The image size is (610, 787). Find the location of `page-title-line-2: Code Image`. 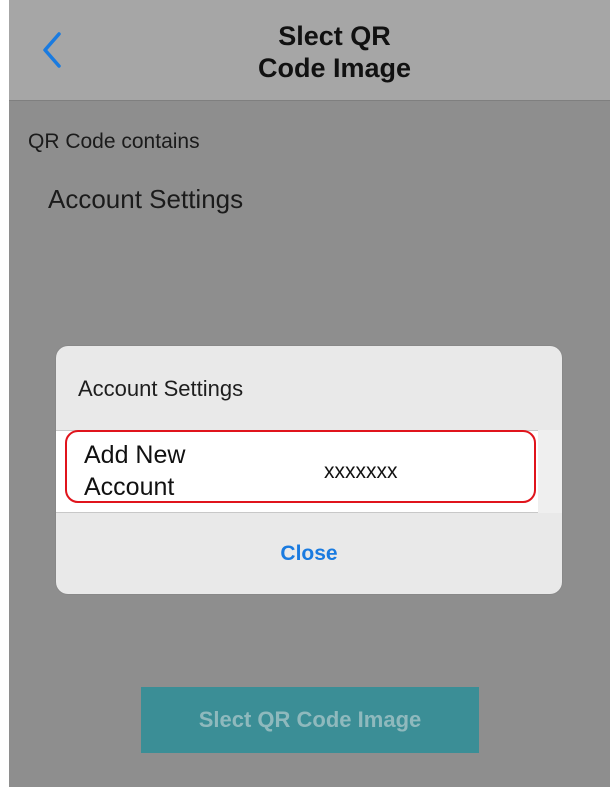

page-title-line-2: Code Image is located at coordinates (334, 68).